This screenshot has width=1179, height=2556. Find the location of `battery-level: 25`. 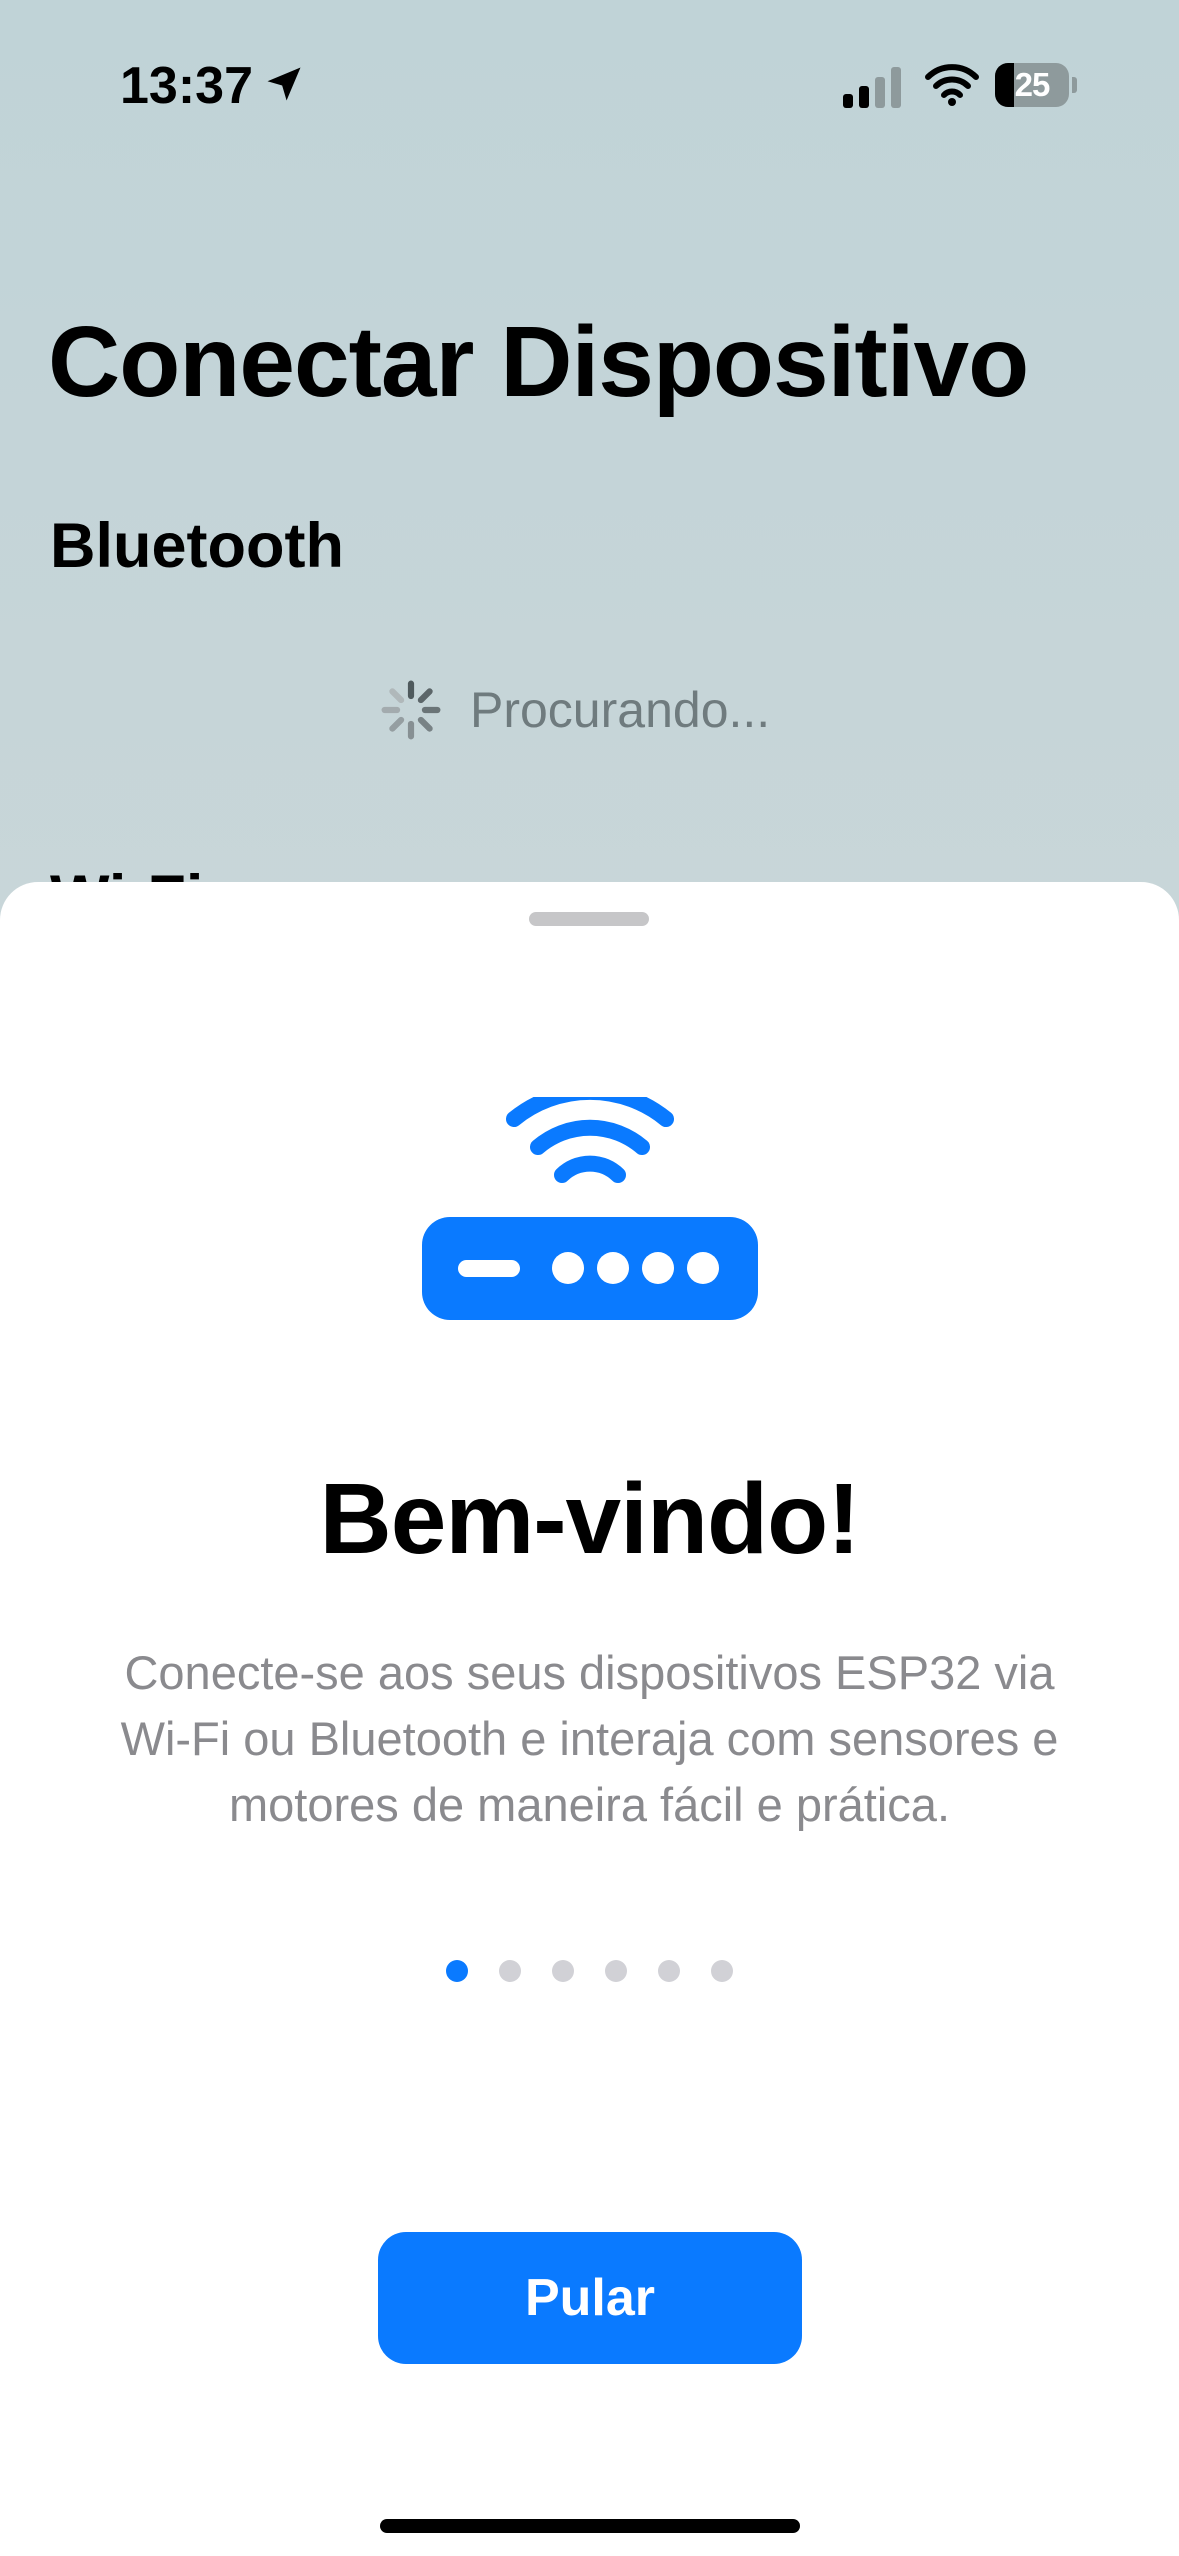

battery-level: 25 is located at coordinates (1032, 84).